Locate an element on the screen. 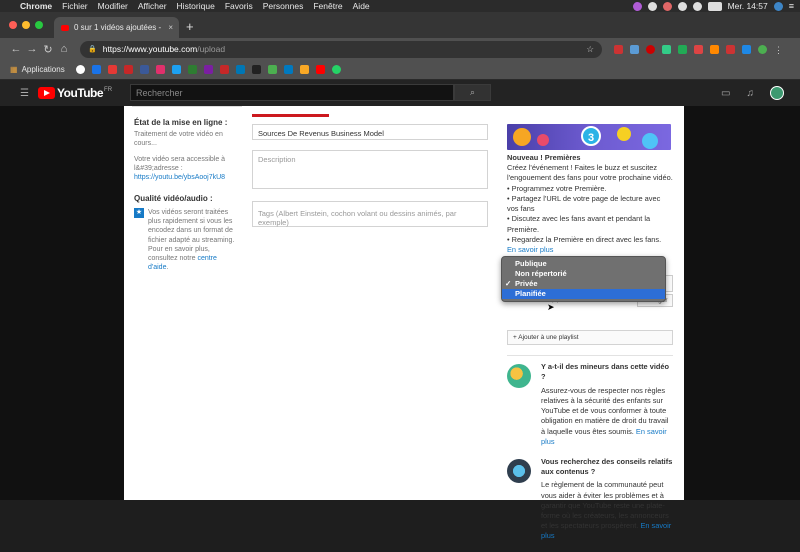 The image size is (800, 552). close-window-button is located at coordinates (13, 25).